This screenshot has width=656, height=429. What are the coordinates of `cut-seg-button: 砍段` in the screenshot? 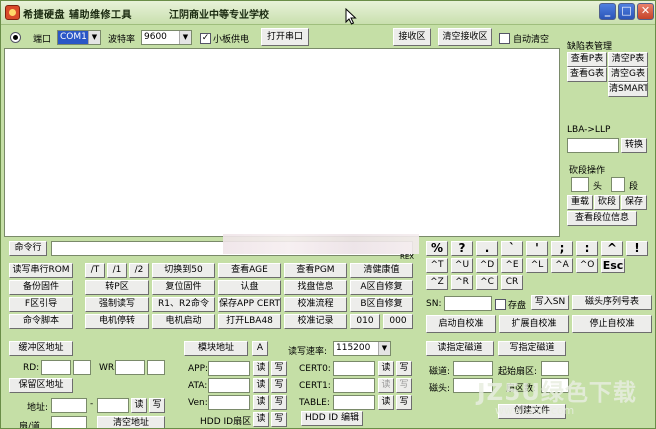 It's located at (607, 202).